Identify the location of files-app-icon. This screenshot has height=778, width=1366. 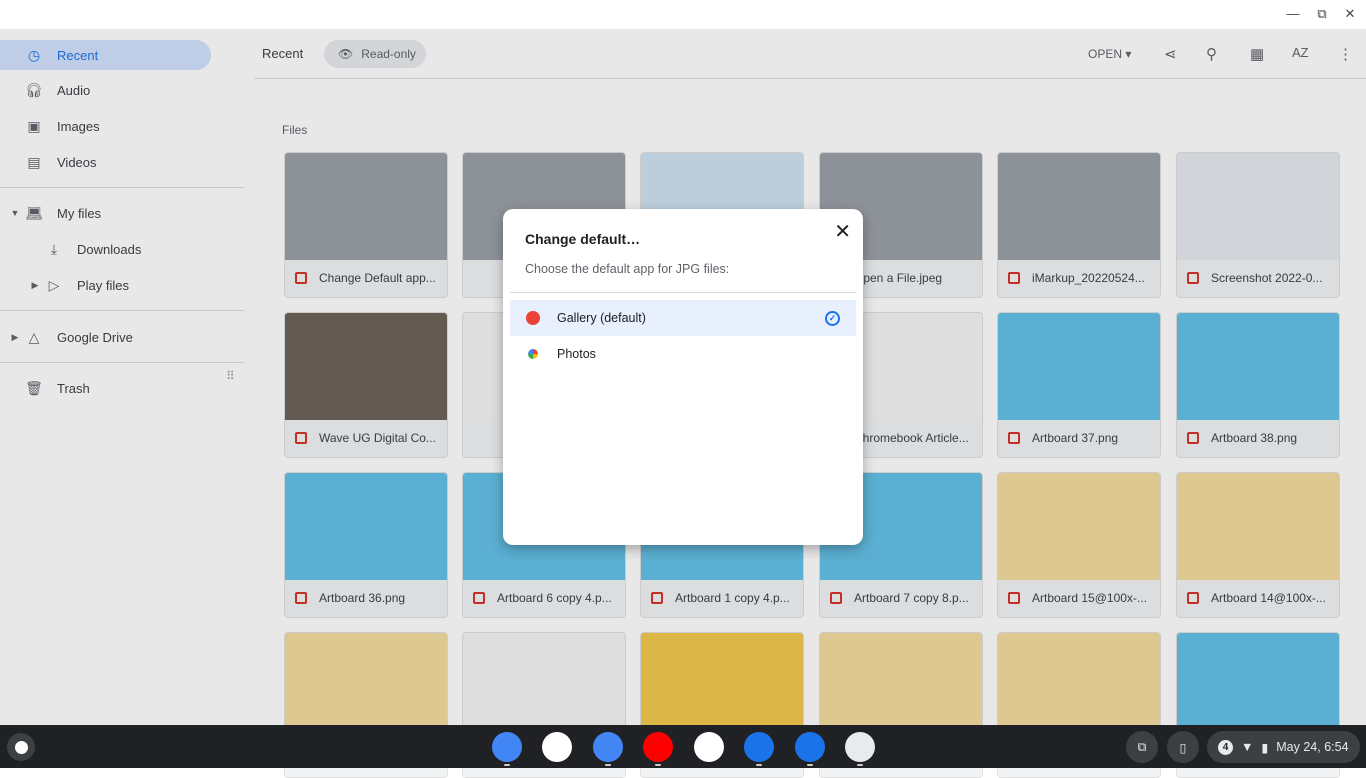
(810, 747).